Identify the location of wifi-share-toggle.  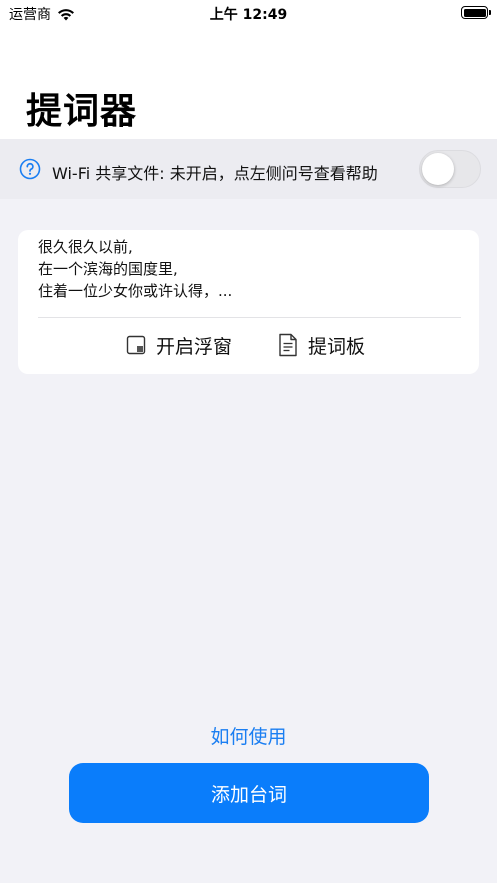
(450, 169).